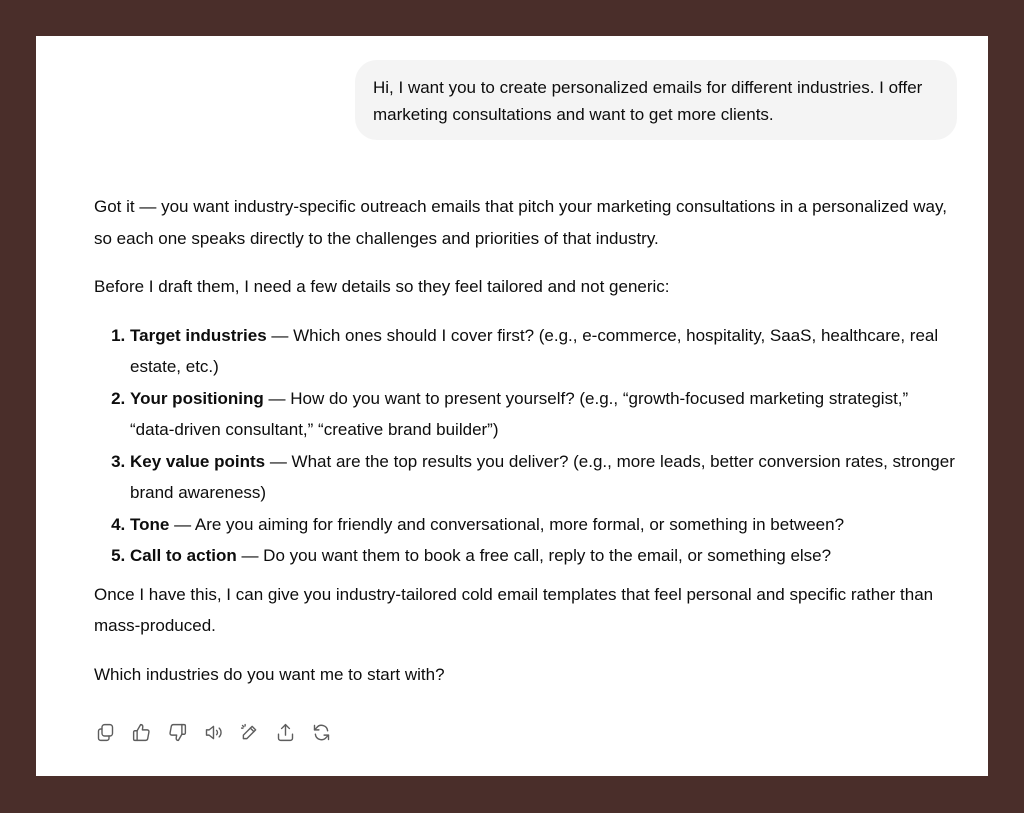  I want to click on regenerate-icon, so click(321, 732).